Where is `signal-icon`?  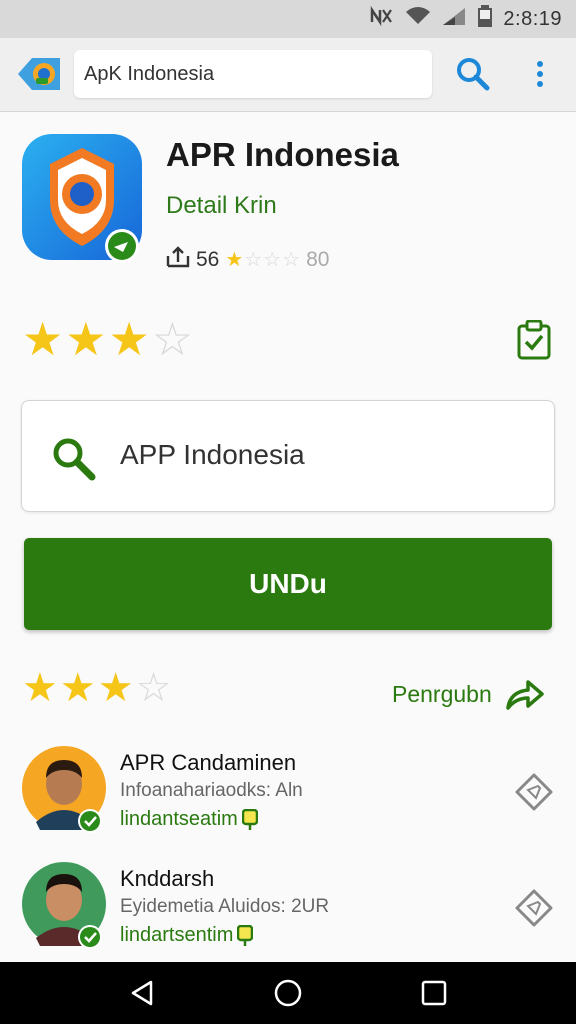
signal-icon is located at coordinates (454, 19).